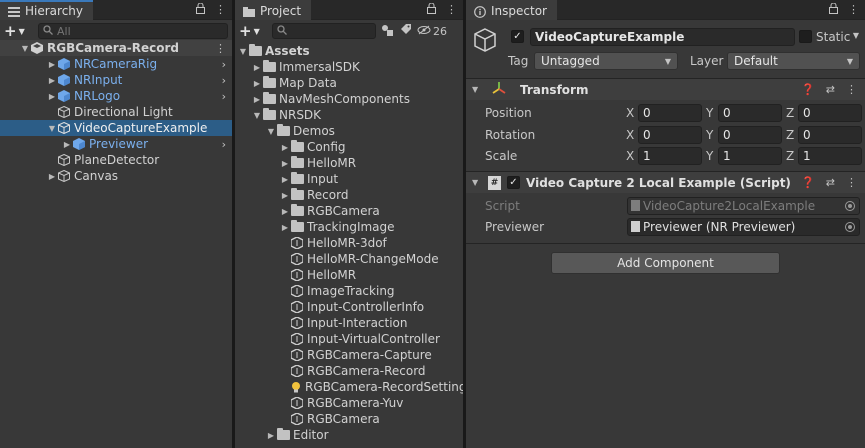 Image resolution: width=865 pixels, height=448 pixels. Describe the element at coordinates (349, 83) in the screenshot. I see `project-item-map-data: ▶ Map Data` at that location.